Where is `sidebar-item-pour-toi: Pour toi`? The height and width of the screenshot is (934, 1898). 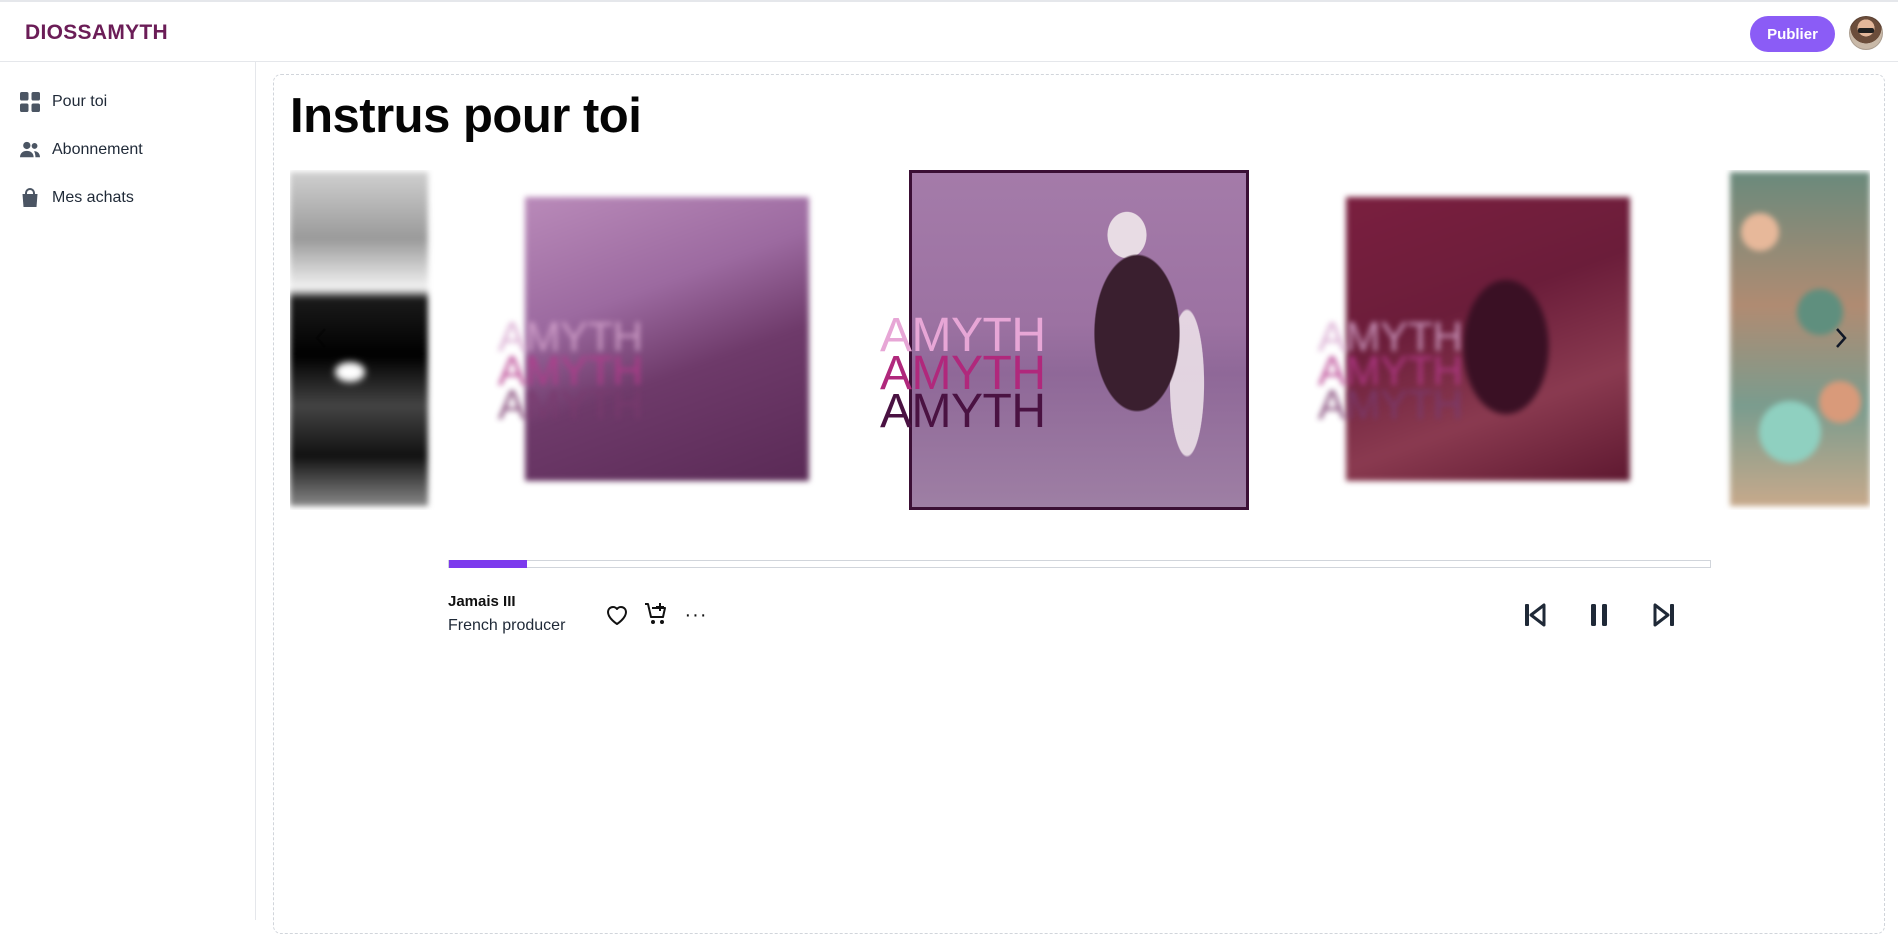
sidebar-item-pour-toi: Pour toi is located at coordinates (63, 102).